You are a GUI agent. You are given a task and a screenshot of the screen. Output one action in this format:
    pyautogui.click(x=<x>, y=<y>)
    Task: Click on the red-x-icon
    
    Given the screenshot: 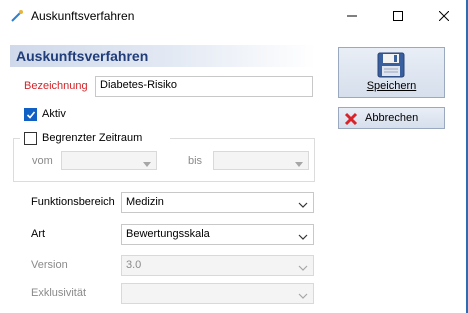 What is the action you would take?
    pyautogui.click(x=351, y=120)
    